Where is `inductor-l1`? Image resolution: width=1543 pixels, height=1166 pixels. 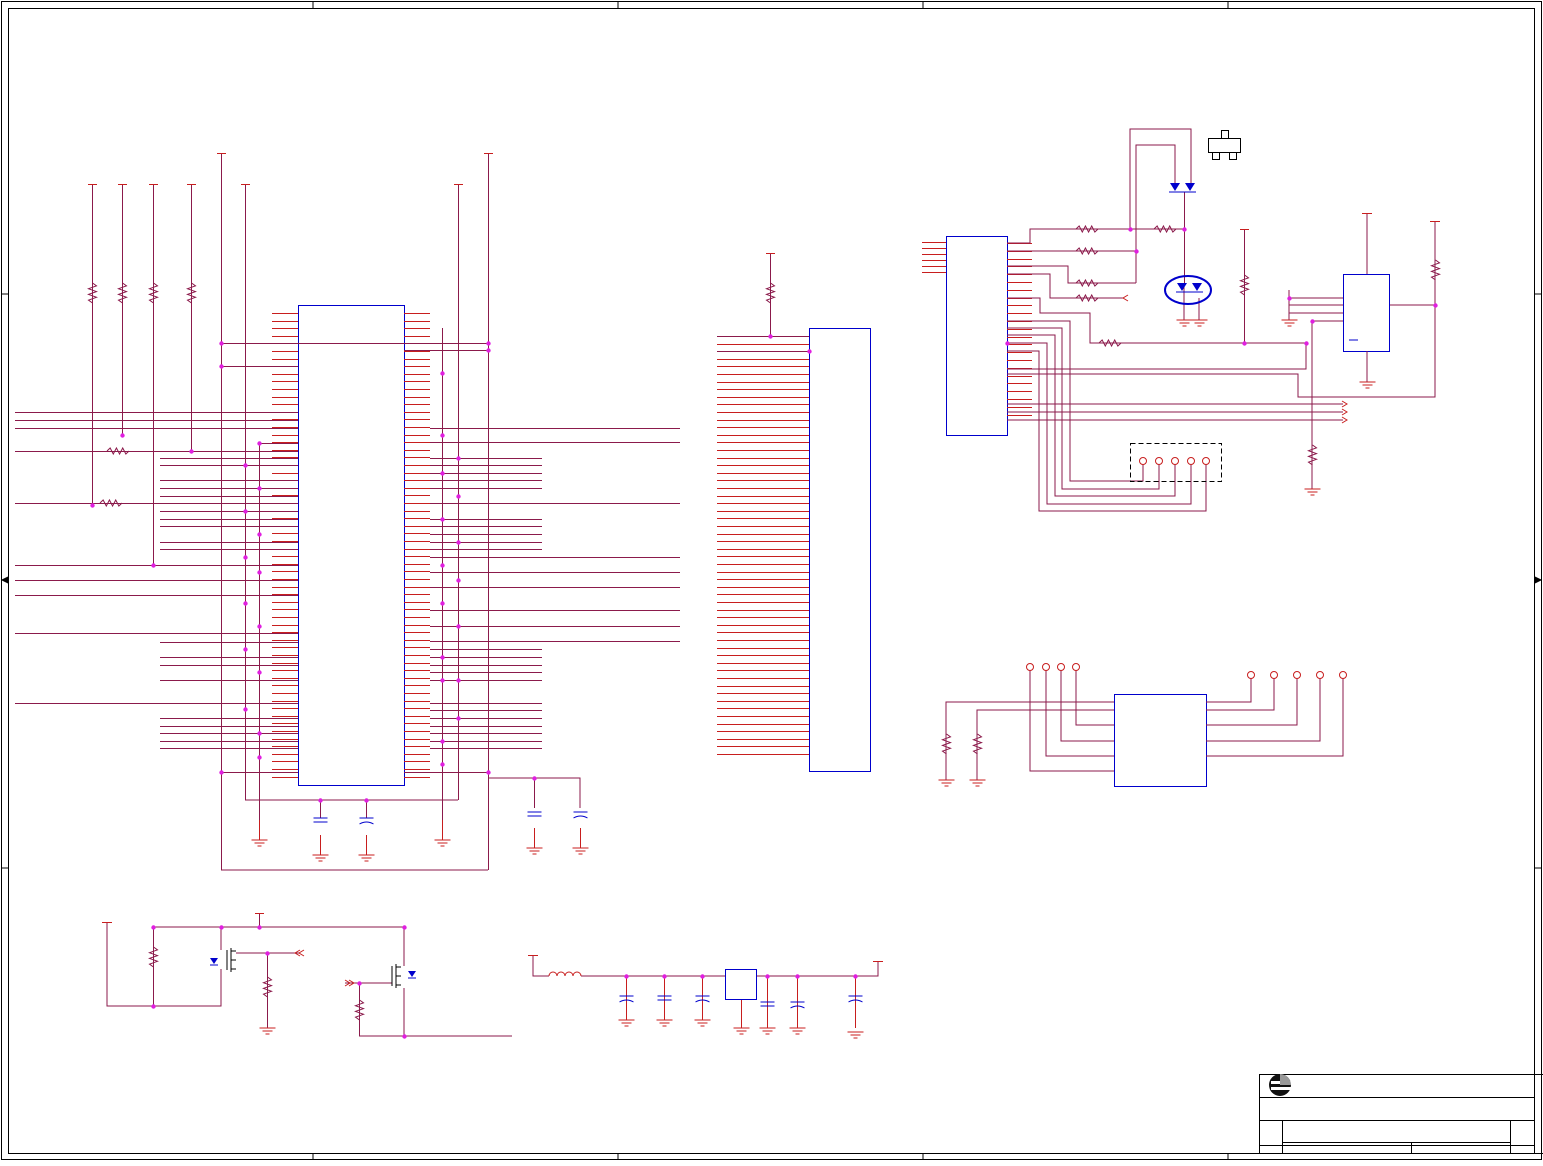 inductor-l1 is located at coordinates (565, 974).